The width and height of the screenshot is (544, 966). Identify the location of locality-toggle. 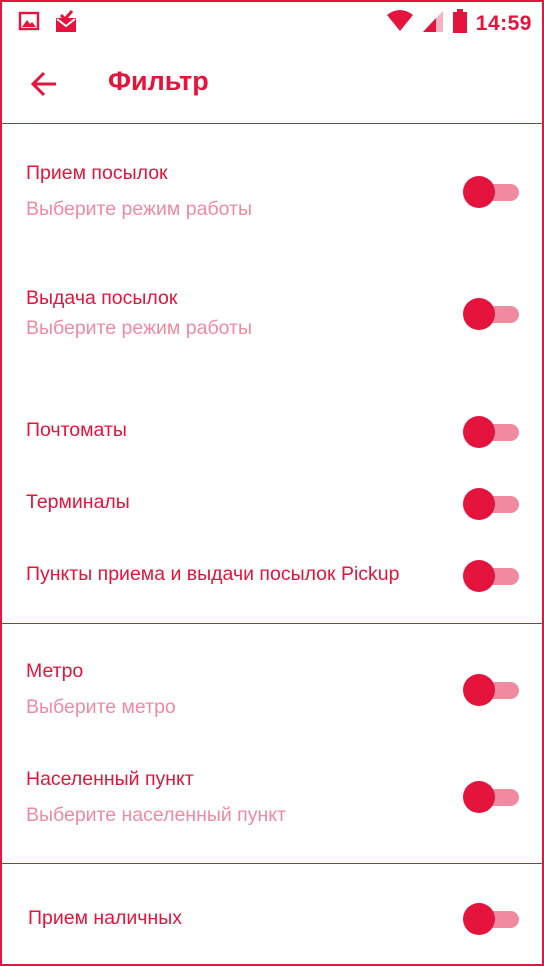
(492, 797).